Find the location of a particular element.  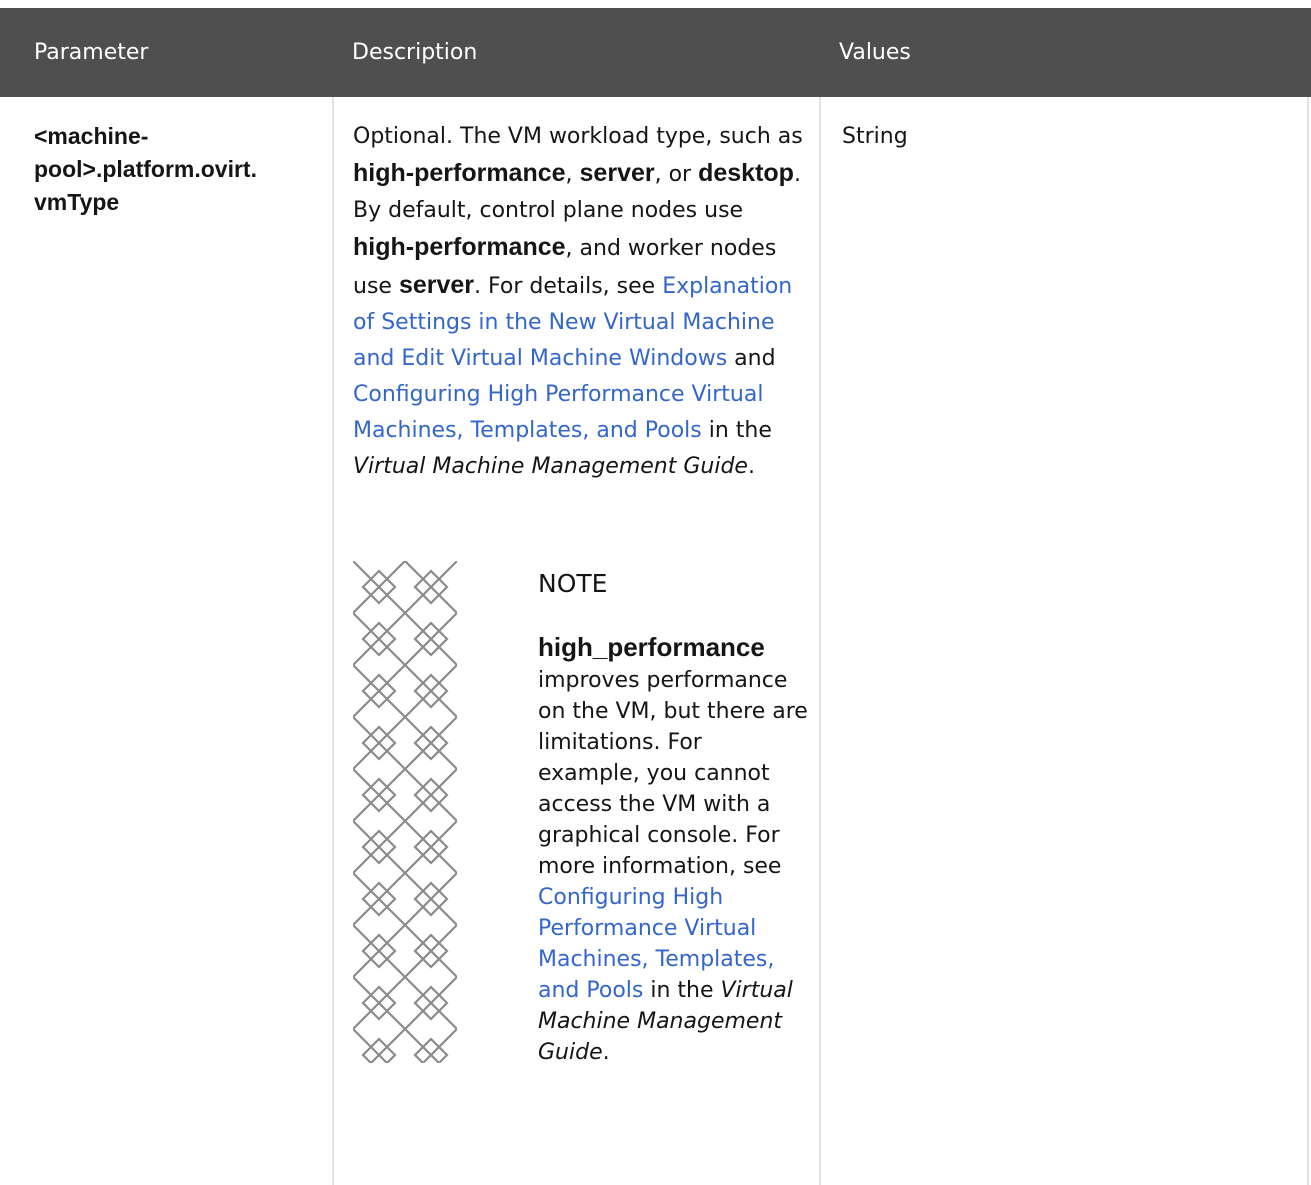

header-parameter: Parameter is located at coordinates (91, 52).